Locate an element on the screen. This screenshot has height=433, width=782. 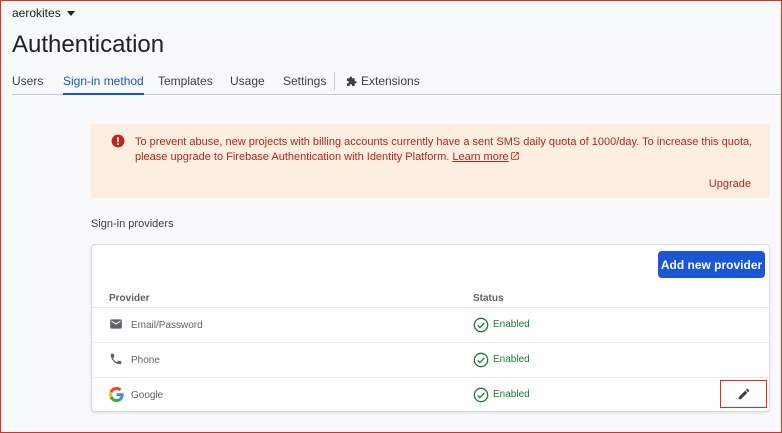
tab-sign-in-method: Sign-in method is located at coordinates (103, 84).